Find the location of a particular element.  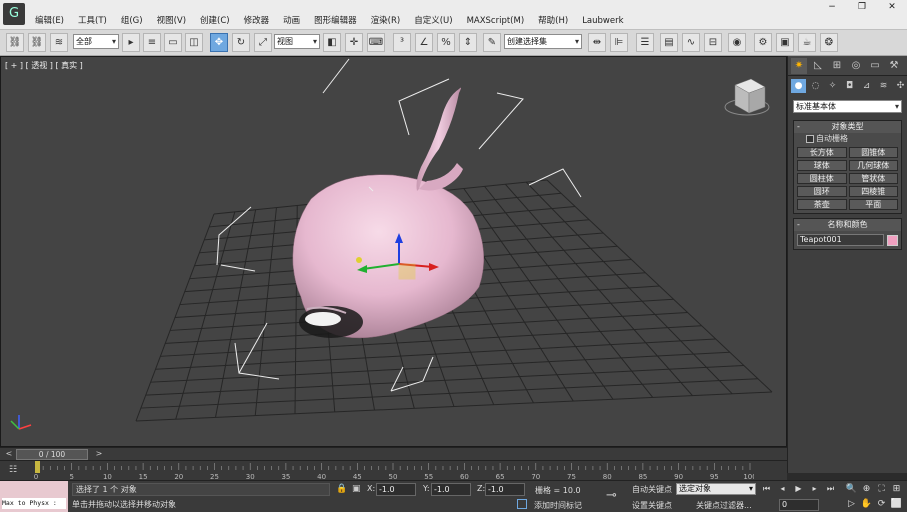

object-name-input: Teapot001 is located at coordinates (841, 240).